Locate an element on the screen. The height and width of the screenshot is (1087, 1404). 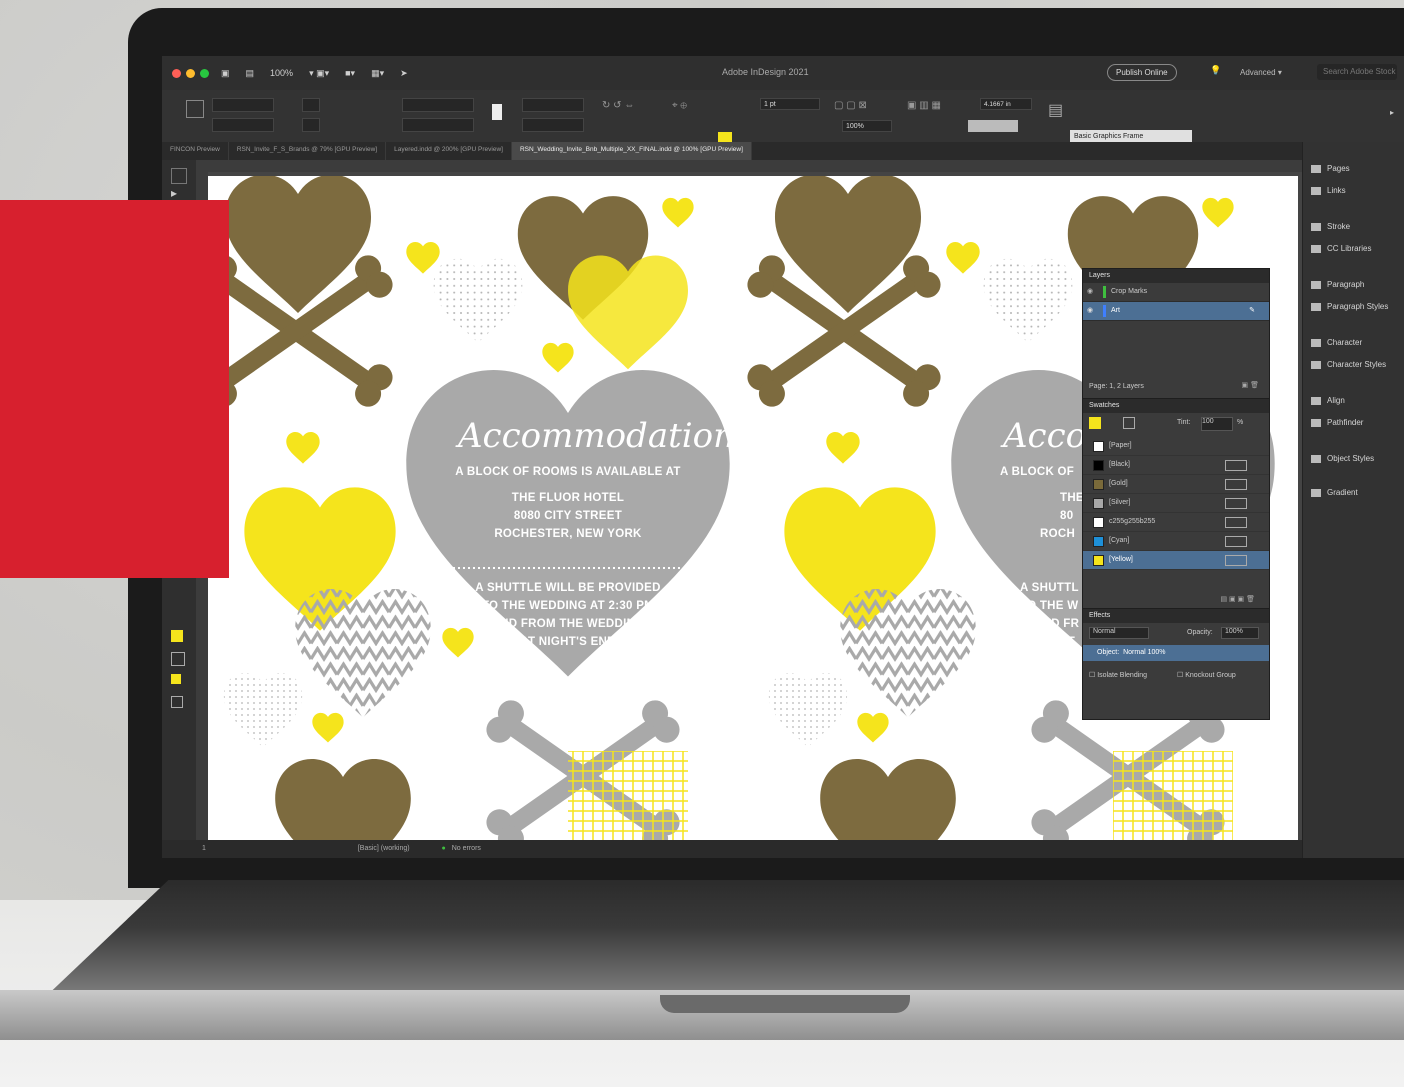
scale-x-field is located at coordinates (438, 105).